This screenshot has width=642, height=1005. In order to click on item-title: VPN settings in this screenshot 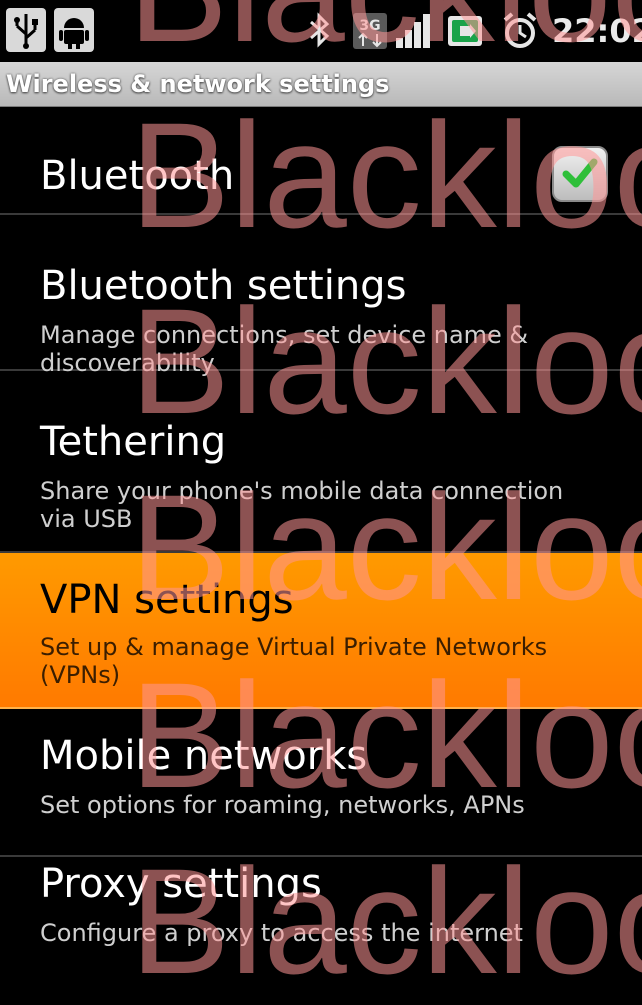, I will do `click(167, 600)`.